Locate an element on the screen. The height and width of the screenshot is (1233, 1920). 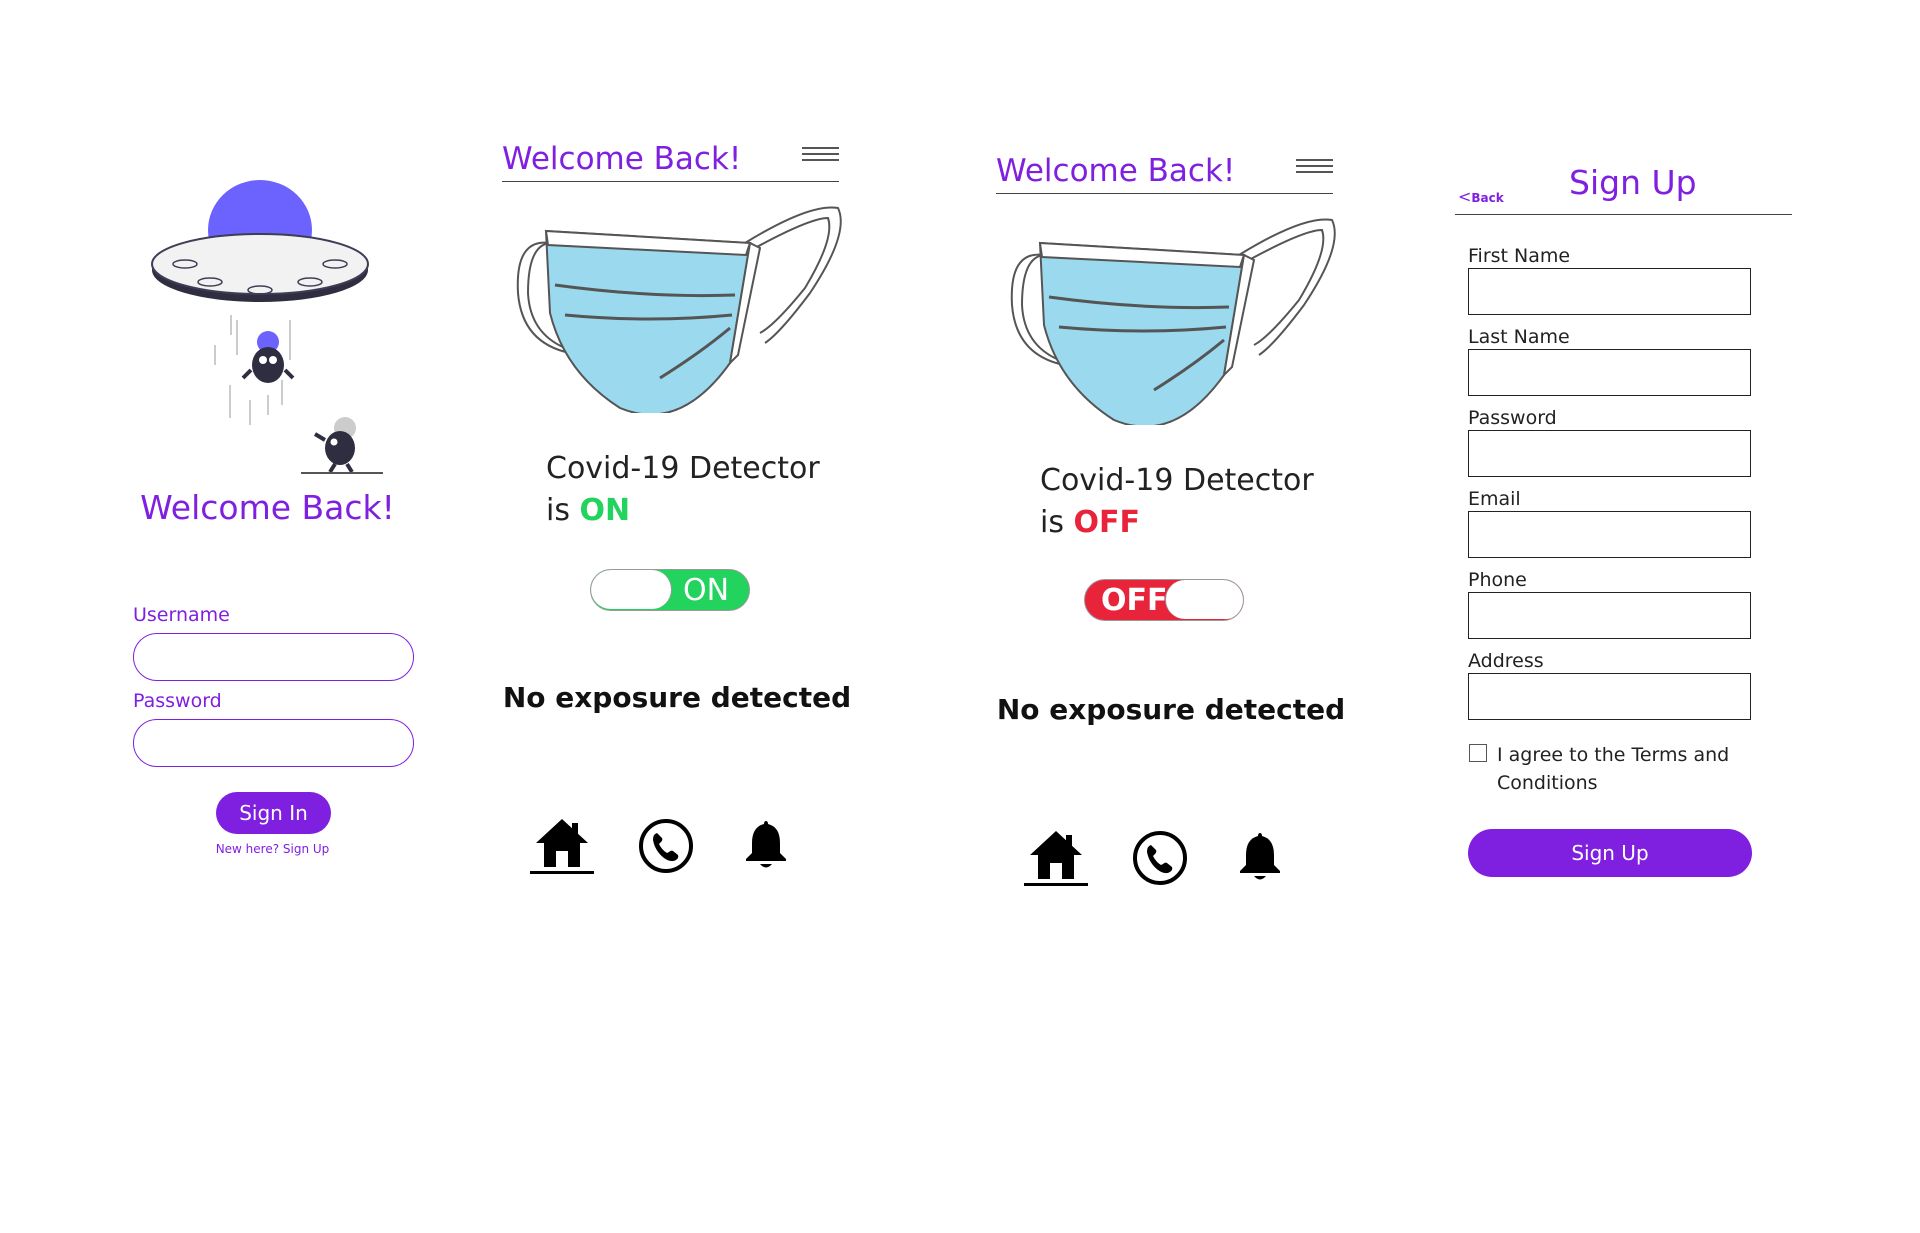
status-value: ON is located at coordinates (605, 510).